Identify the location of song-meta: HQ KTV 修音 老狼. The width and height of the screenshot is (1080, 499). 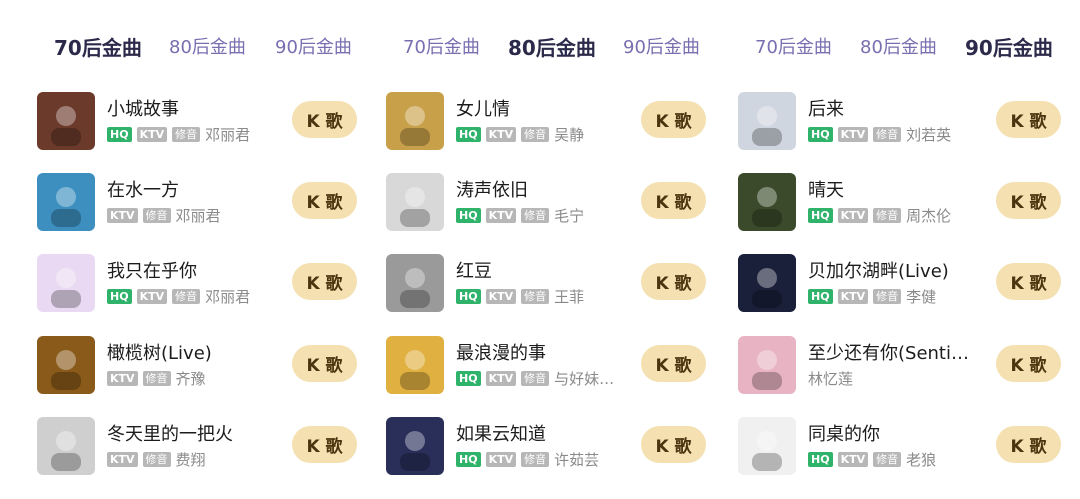
(900, 459).